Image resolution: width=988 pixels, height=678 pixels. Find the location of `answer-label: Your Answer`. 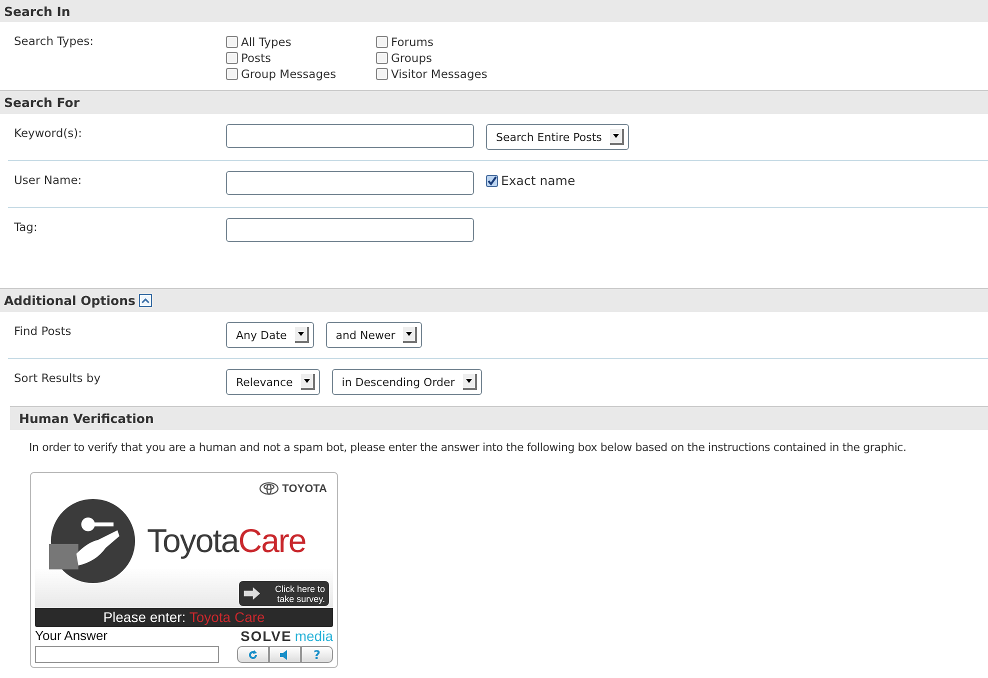

answer-label: Your Answer is located at coordinates (72, 635).